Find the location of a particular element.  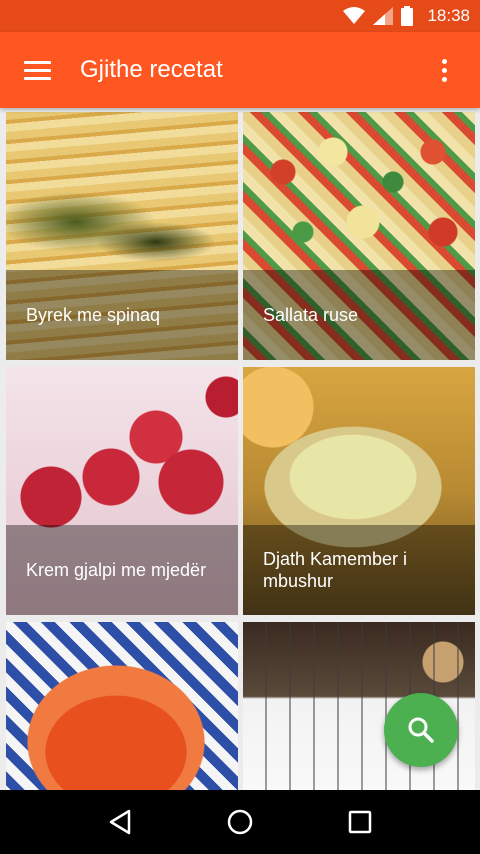

battery-icon is located at coordinates (407, 16).